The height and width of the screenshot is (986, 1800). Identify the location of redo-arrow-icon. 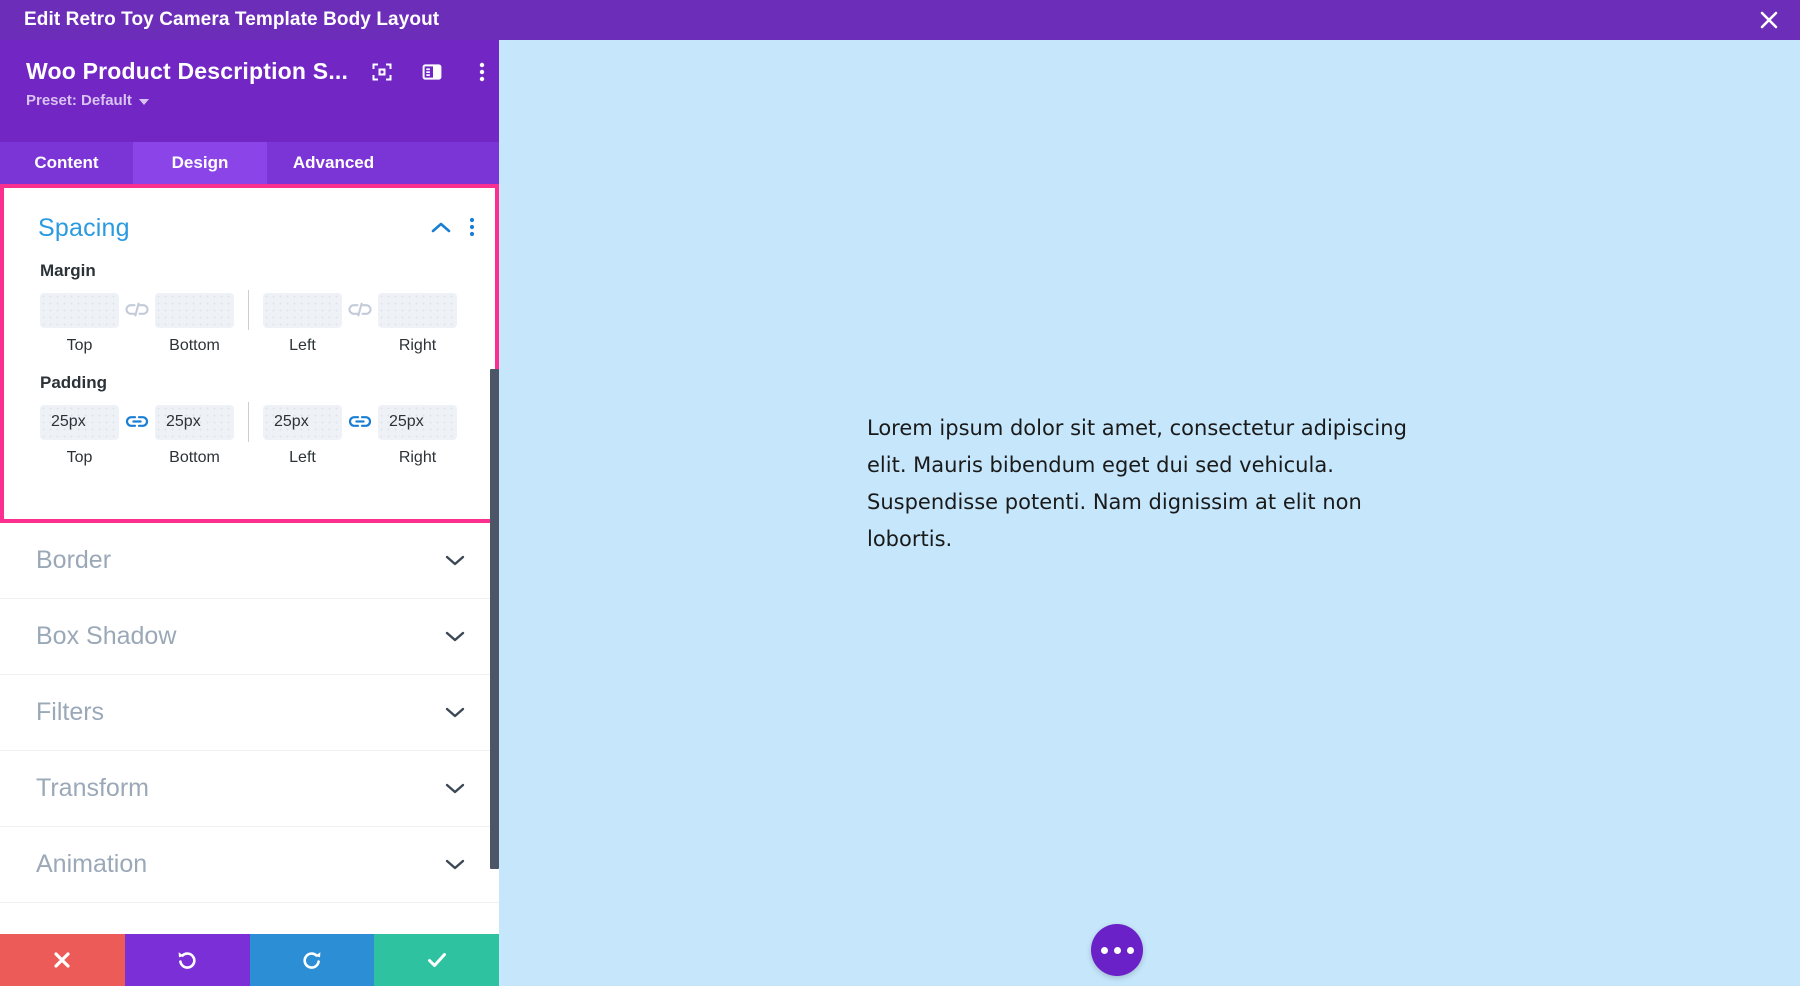
(312, 960).